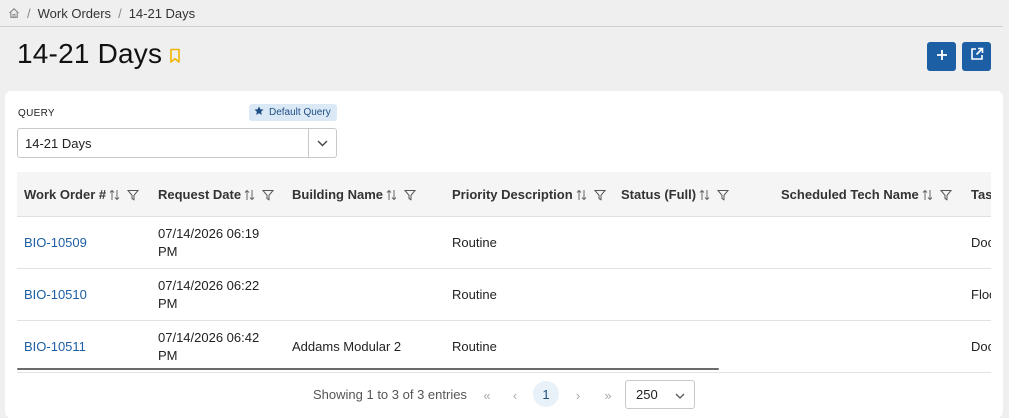 The height and width of the screenshot is (418, 1009). What do you see at coordinates (347, 346) in the screenshot?
I see `building-name-cell: Addams Modular 2` at bounding box center [347, 346].